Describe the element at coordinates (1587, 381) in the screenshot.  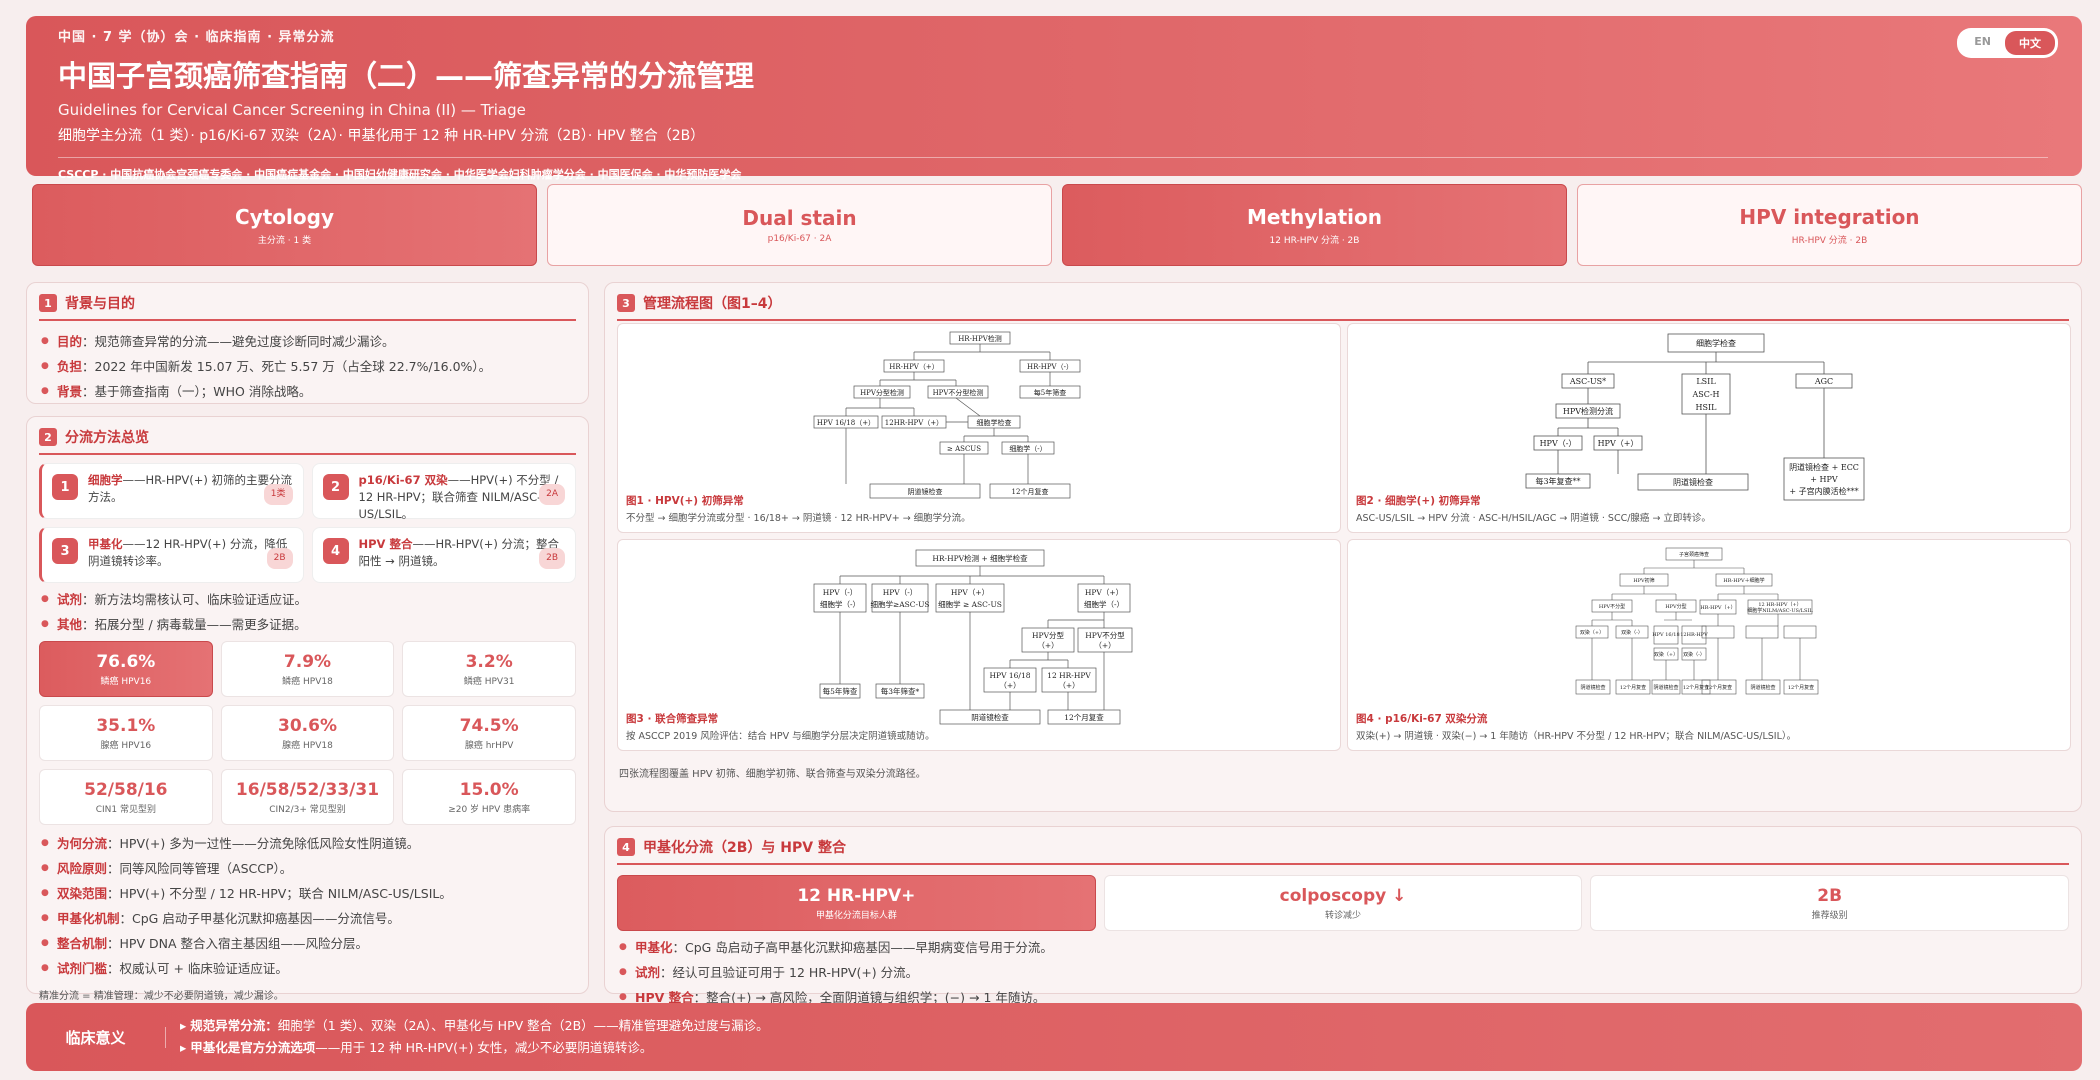
I see `node-label: ASC-US*` at that location.